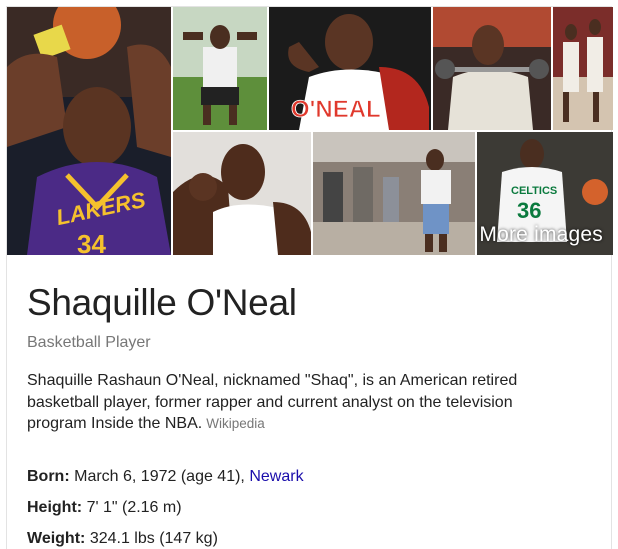 The image size is (618, 549). I want to click on entity-title: Shaquille O'Neal, so click(162, 302).